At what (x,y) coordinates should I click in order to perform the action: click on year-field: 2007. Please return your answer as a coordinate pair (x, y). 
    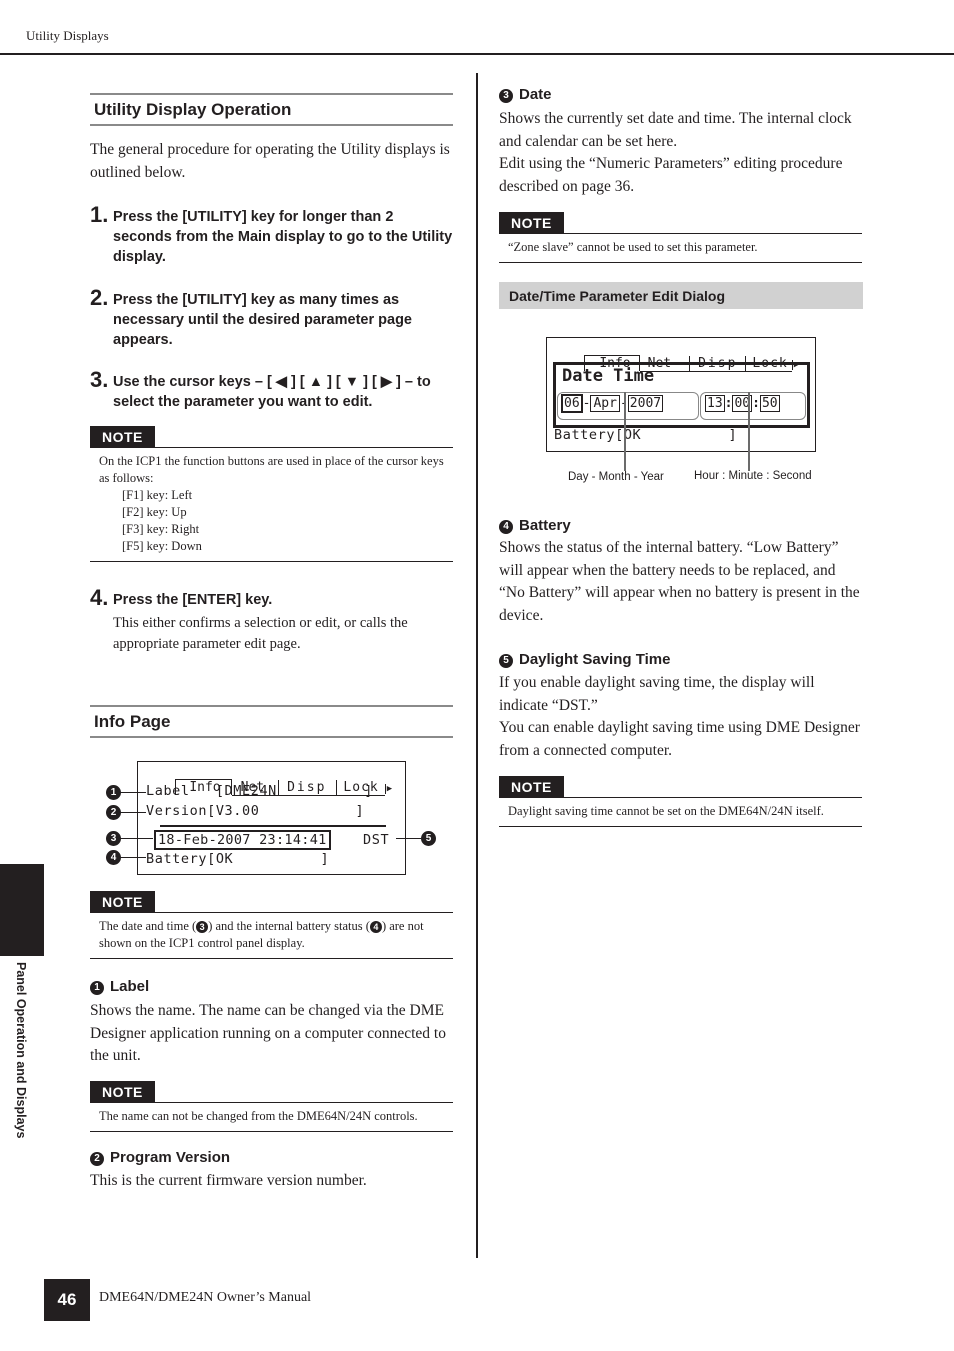
    Looking at the image, I should click on (645, 403).